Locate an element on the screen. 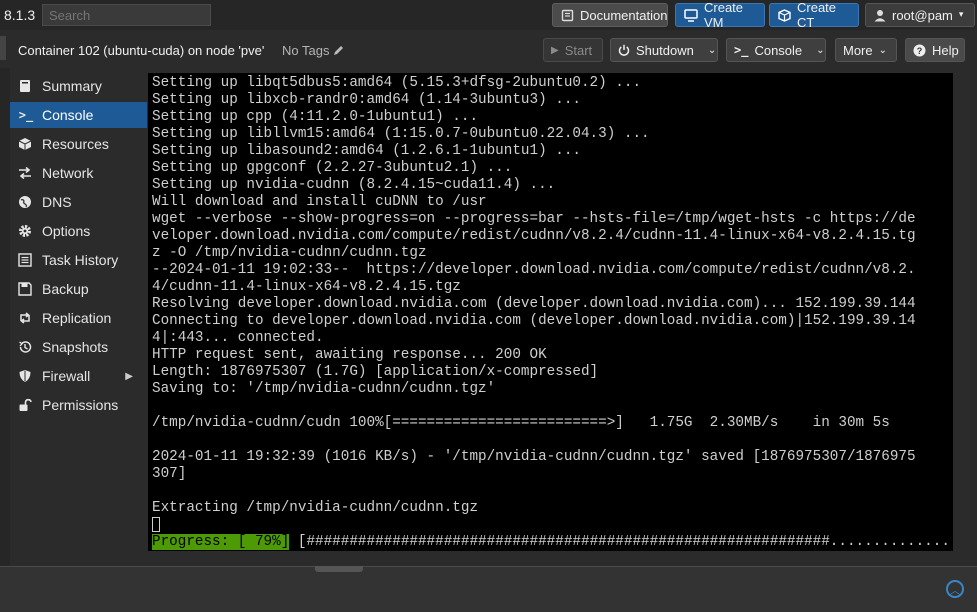 The image size is (977, 612). shutdown-button: Shutdown ⌄ is located at coordinates (664, 50).